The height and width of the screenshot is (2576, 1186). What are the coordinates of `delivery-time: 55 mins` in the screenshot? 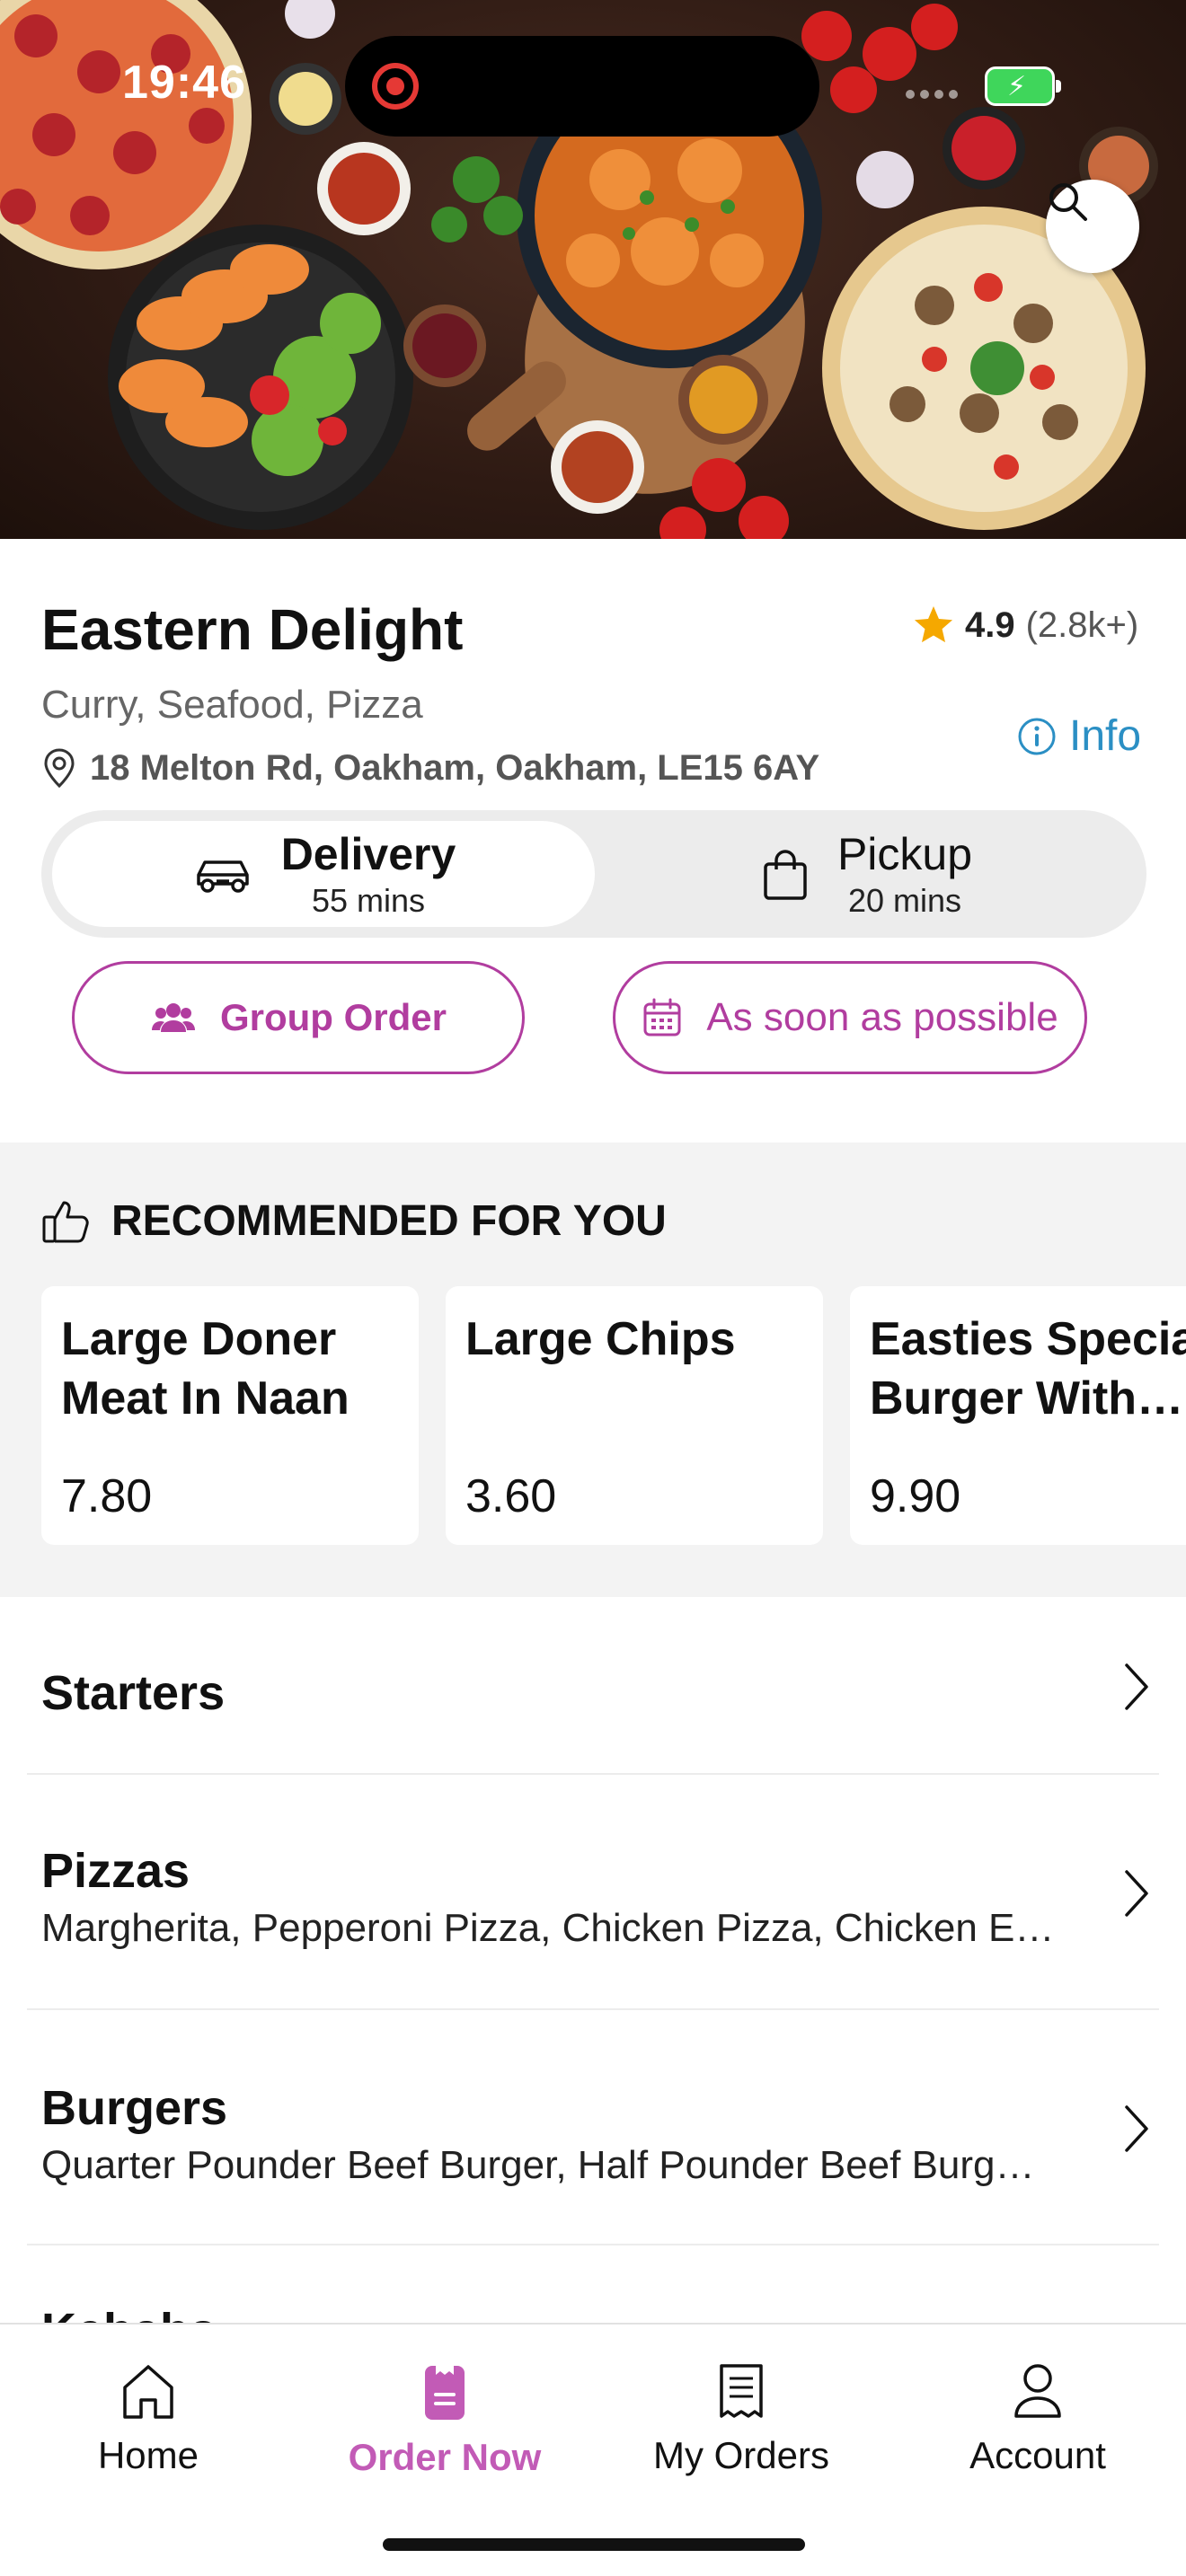 It's located at (368, 900).